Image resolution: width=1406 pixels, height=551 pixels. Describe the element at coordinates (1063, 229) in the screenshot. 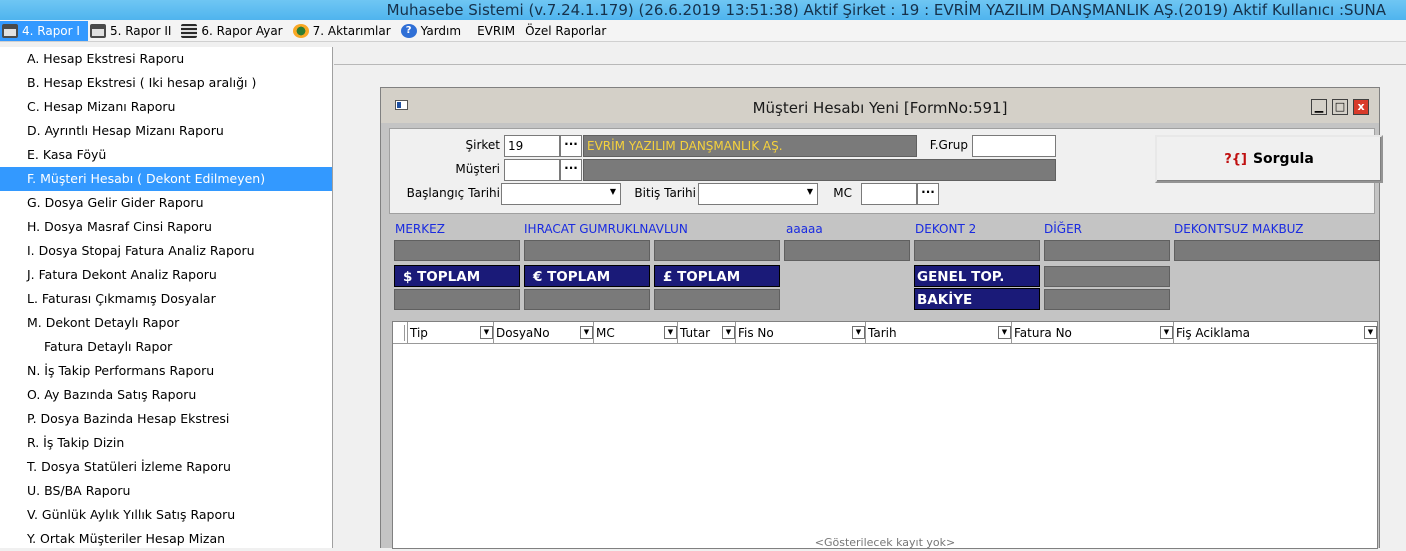

I see `summary-header-diger: DİĞER` at that location.